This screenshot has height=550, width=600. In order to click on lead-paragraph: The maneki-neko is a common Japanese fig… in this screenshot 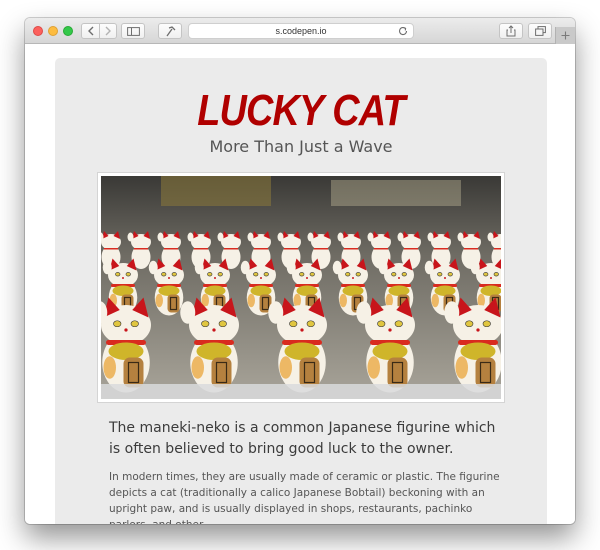, I will do `click(302, 438)`.